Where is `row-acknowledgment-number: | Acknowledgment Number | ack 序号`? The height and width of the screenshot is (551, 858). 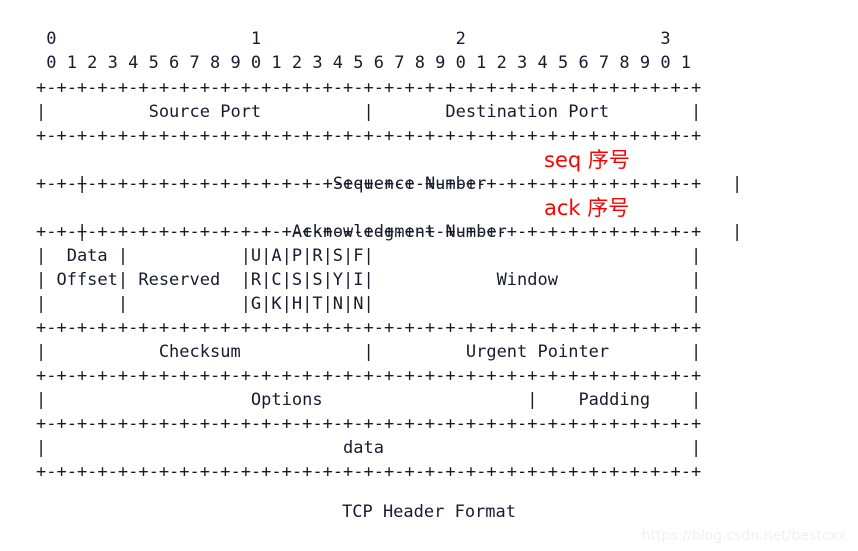
row-acknowledgment-number: | Acknowledgment Number | ack 序号 is located at coordinates (429, 219).